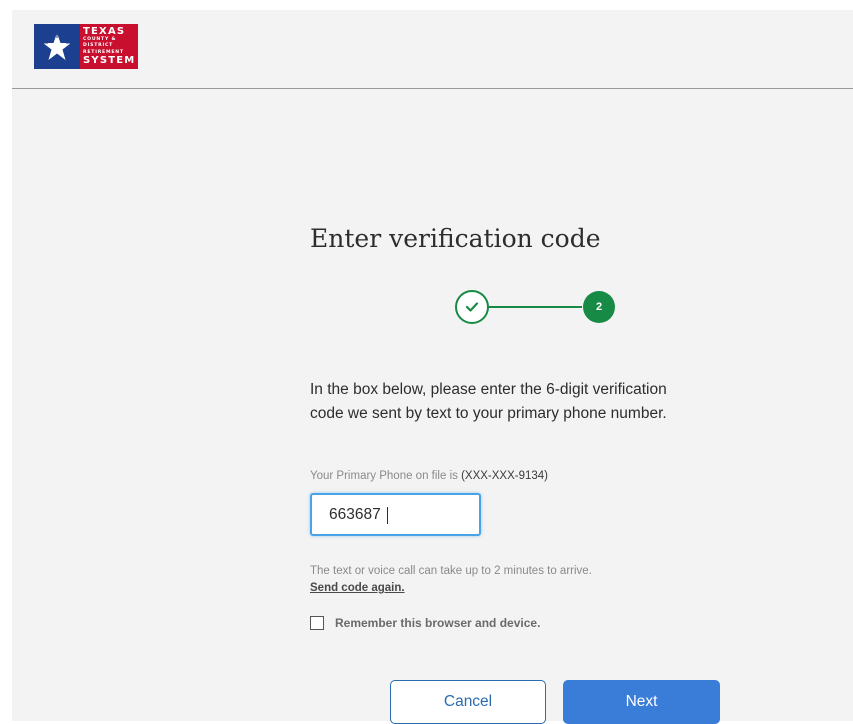  Describe the element at coordinates (109, 61) in the screenshot. I see `logo-text-system: SYSTEM` at that location.